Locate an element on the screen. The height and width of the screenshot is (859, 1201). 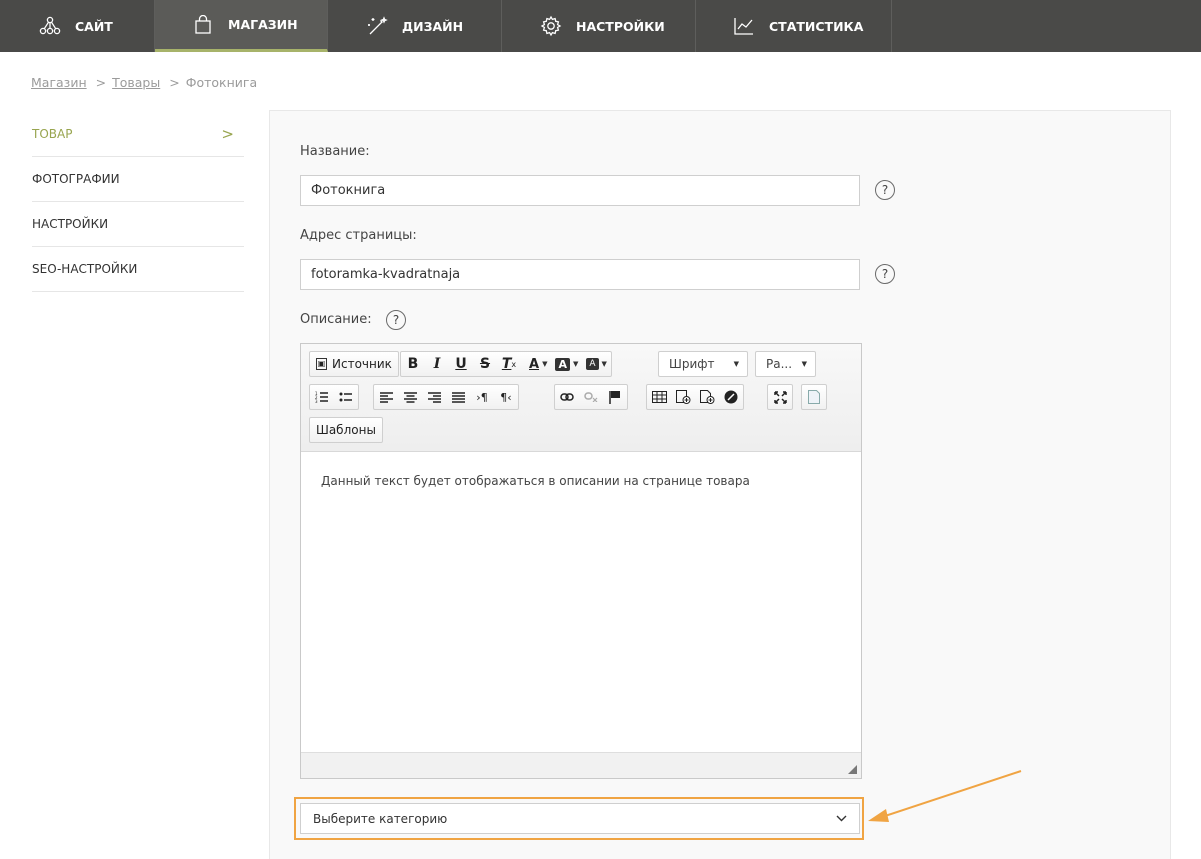
nav-label-shop: МАГАЗИН is located at coordinates (263, 24).